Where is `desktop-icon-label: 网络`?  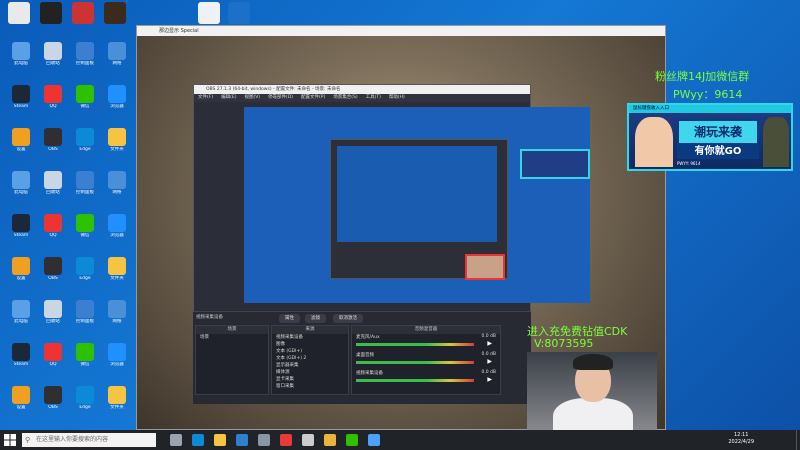 desktop-icon-label: 网络 is located at coordinates (117, 192).